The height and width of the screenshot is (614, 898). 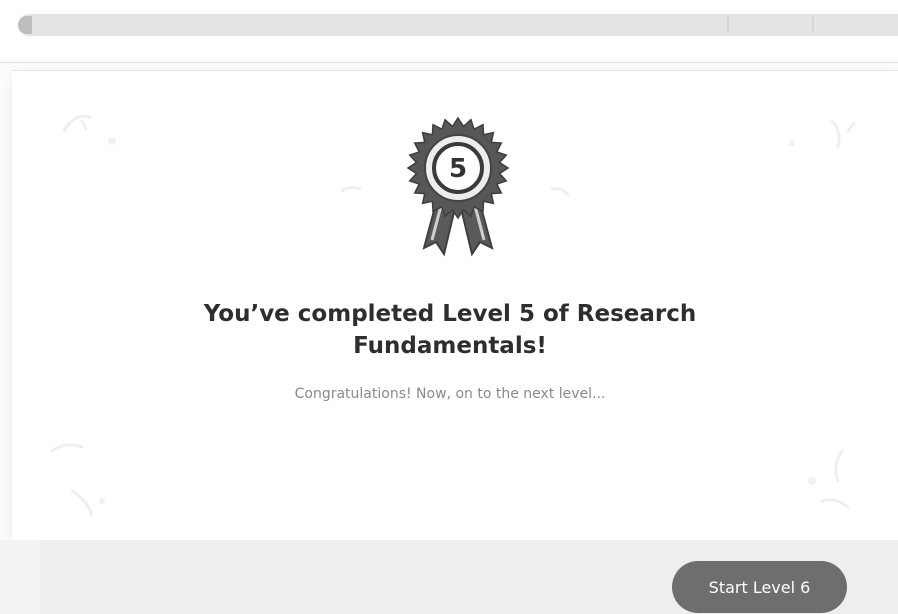 I want to click on level-award-badge: 5, so click(x=458, y=186).